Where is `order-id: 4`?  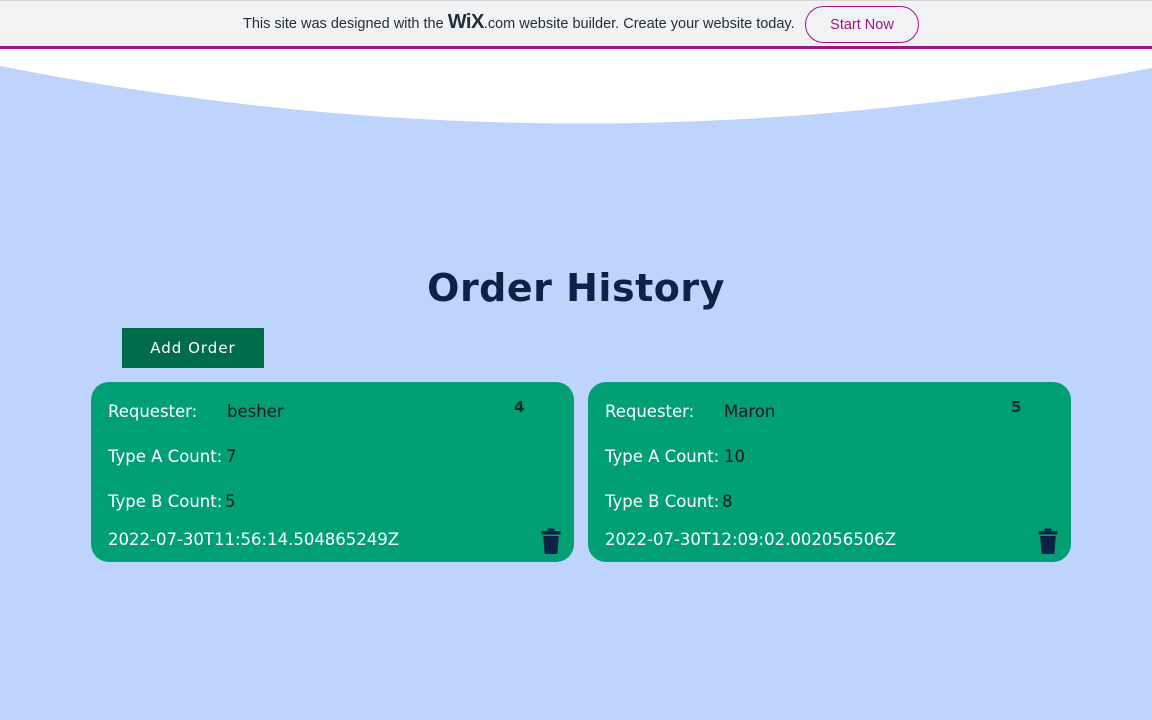
order-id: 4 is located at coordinates (519, 407).